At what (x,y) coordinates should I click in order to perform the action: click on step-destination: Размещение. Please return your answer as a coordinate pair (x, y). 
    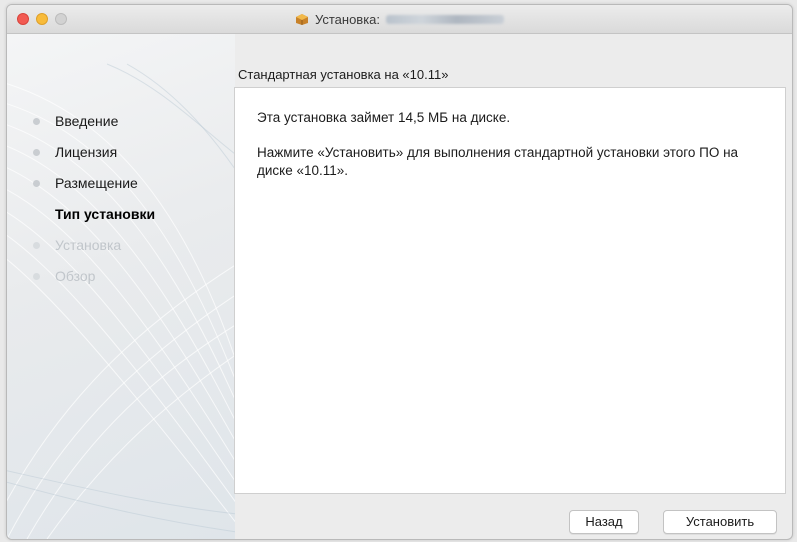
    Looking at the image, I should click on (91, 190).